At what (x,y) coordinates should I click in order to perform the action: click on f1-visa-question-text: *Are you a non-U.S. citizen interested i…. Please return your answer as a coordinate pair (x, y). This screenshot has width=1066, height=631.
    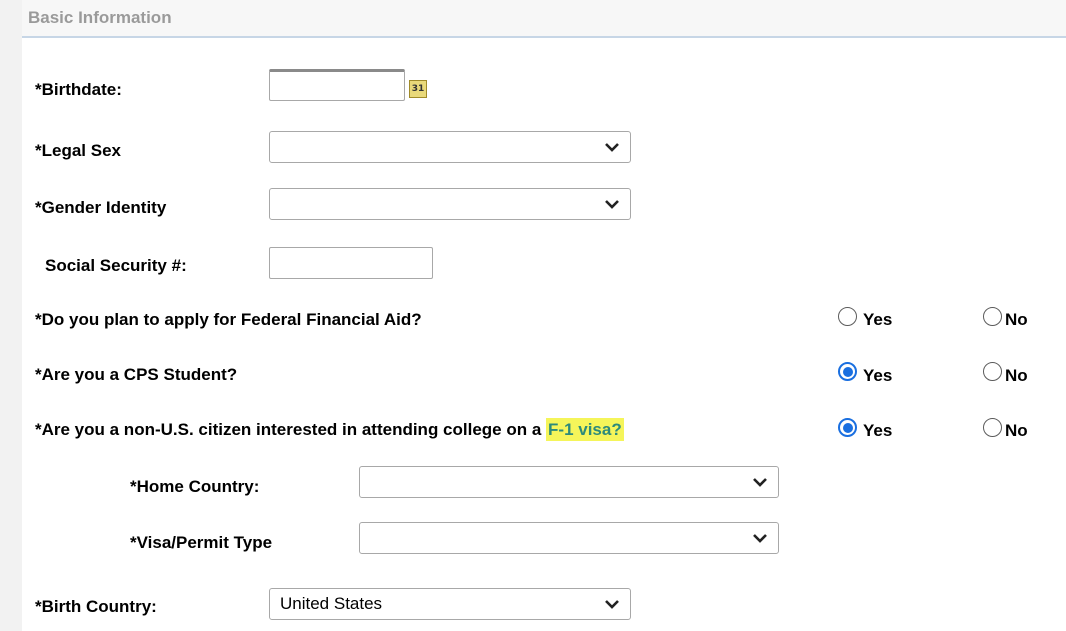
    Looking at the image, I should click on (291, 429).